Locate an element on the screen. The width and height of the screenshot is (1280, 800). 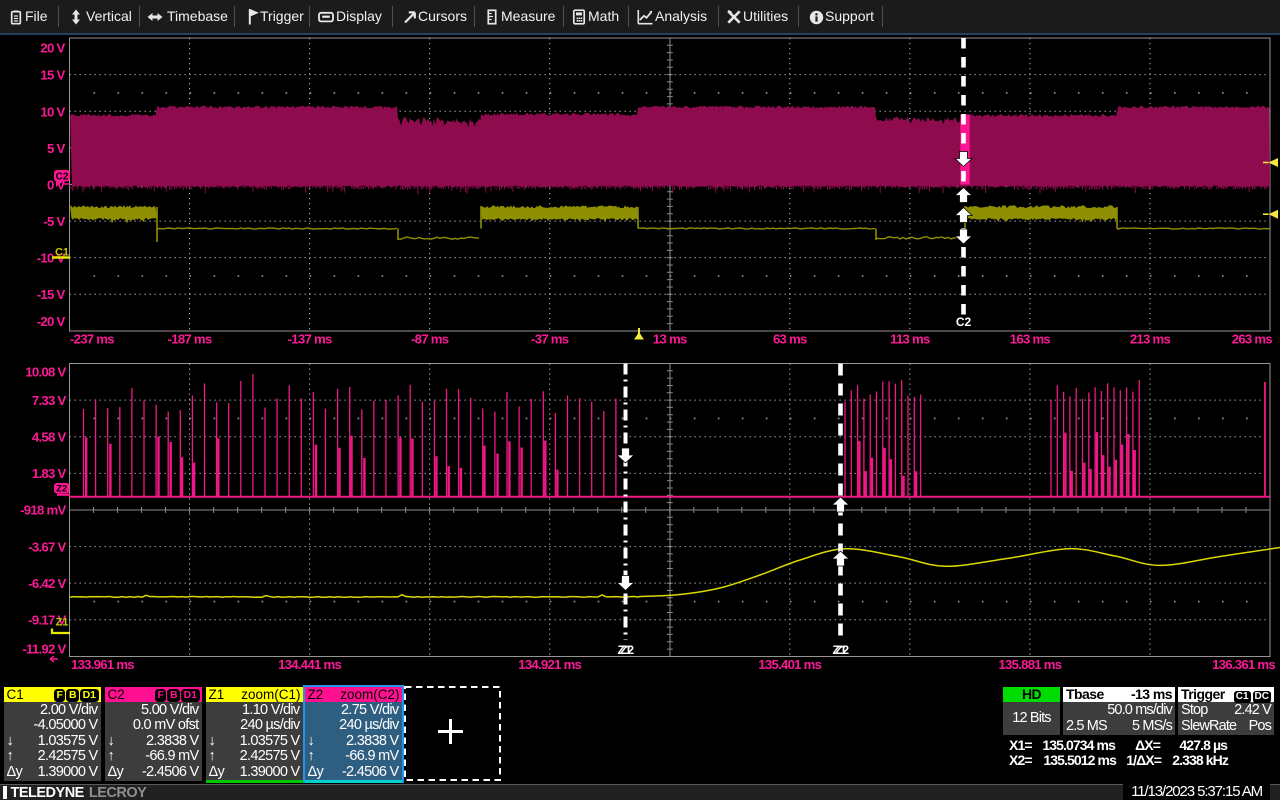
svg-text: -5 V is located at coordinates (54, 221).